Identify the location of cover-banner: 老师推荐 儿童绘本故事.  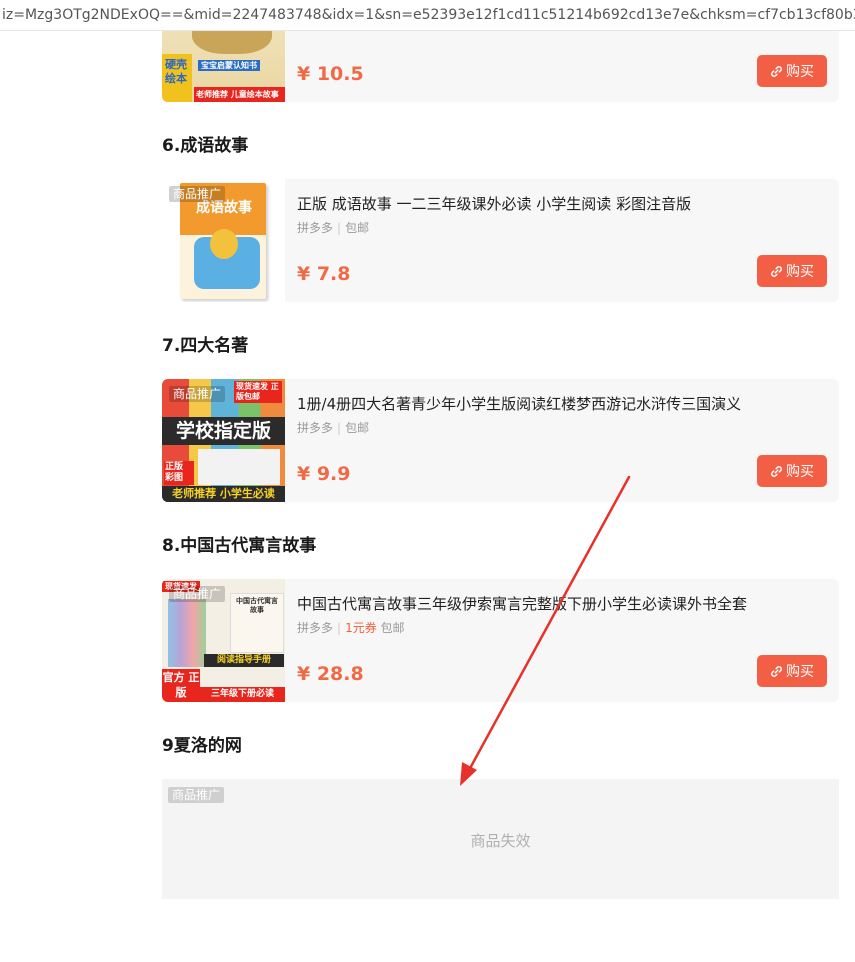
(239, 94).